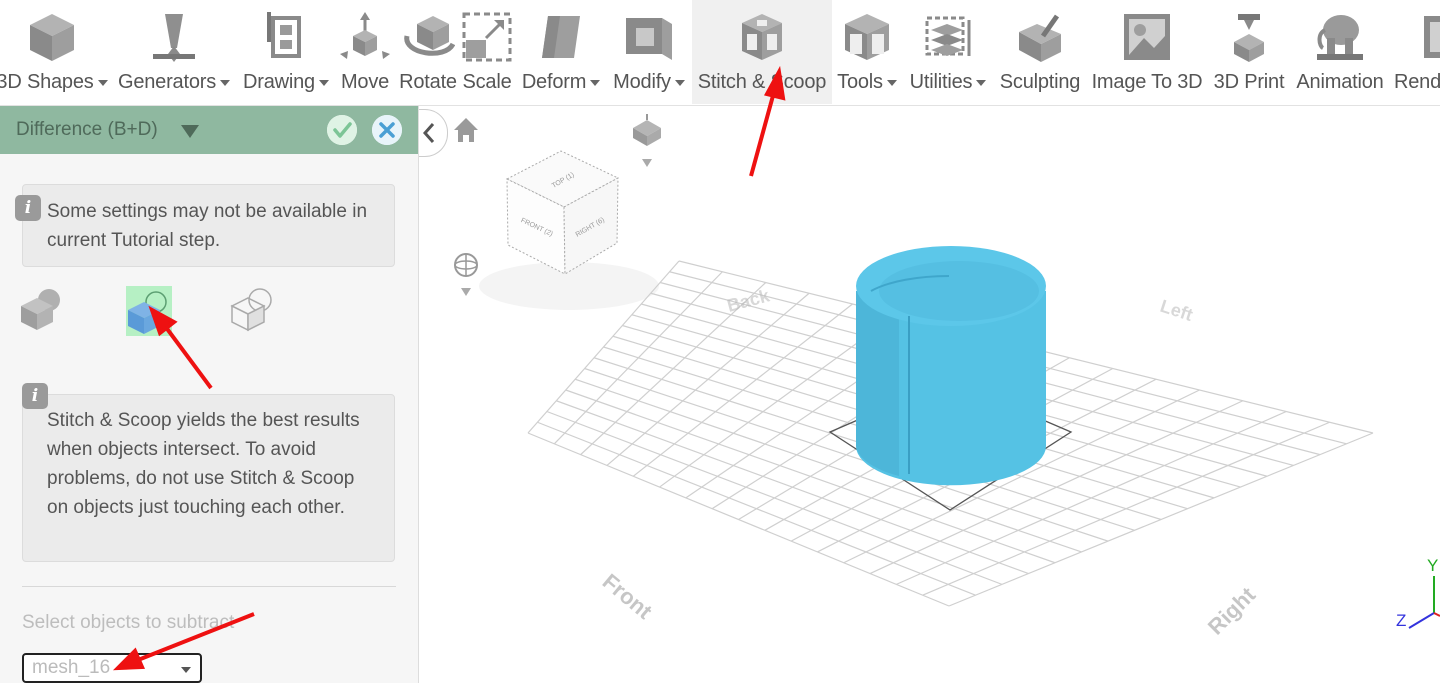  I want to click on move-icon, so click(365, 35).